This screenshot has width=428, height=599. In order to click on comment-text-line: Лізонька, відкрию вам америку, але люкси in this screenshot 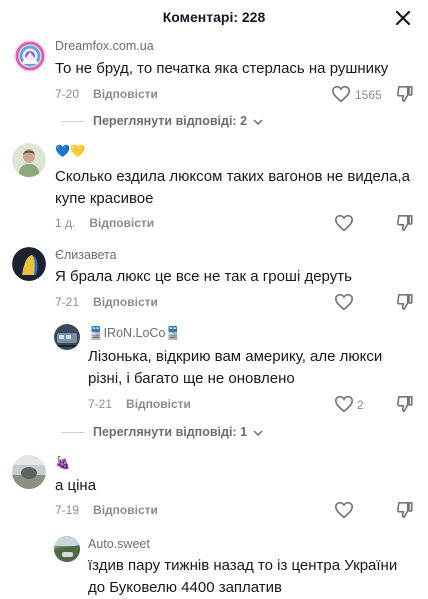, I will do `click(235, 356)`.